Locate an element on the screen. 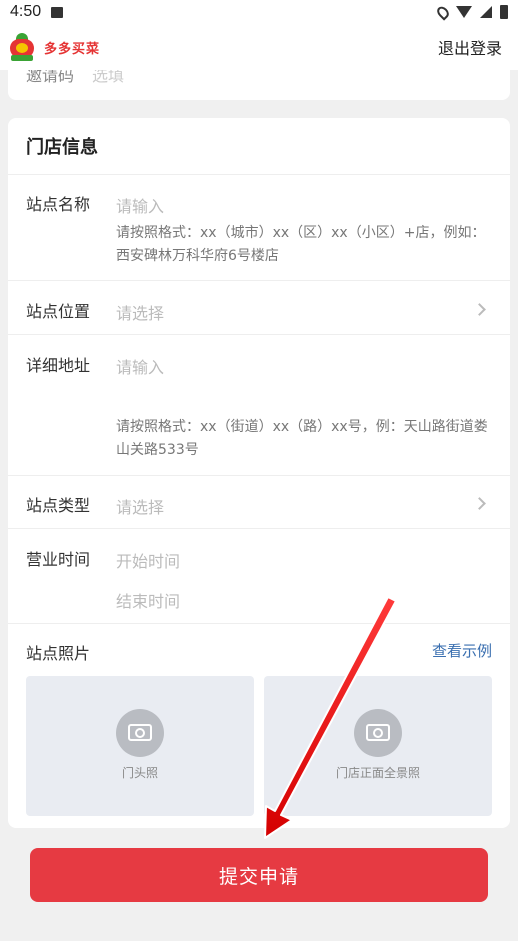 The width and height of the screenshot is (518, 941). detail-address-input: 请输入 is located at coordinates (140, 366).